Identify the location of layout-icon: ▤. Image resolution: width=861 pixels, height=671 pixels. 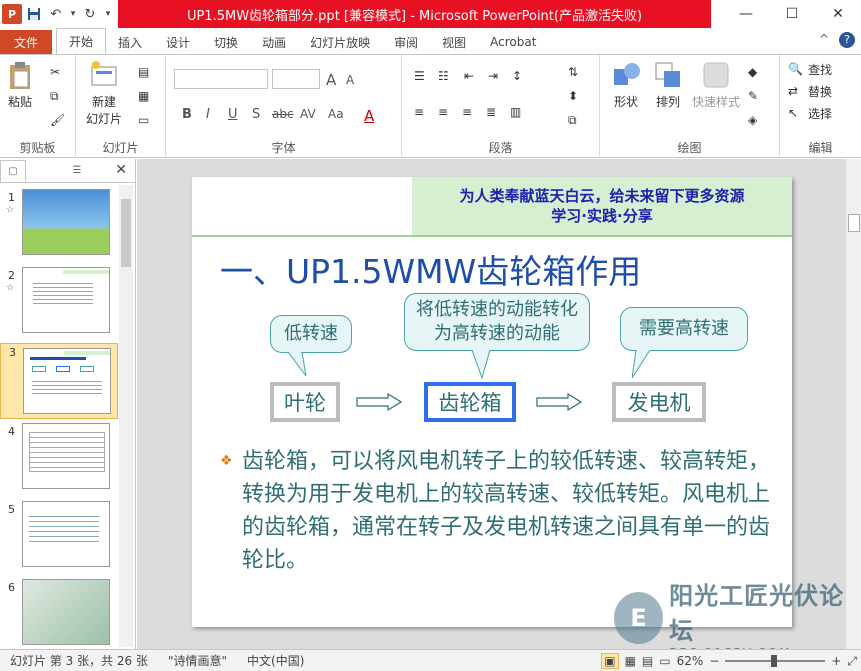
(146, 73).